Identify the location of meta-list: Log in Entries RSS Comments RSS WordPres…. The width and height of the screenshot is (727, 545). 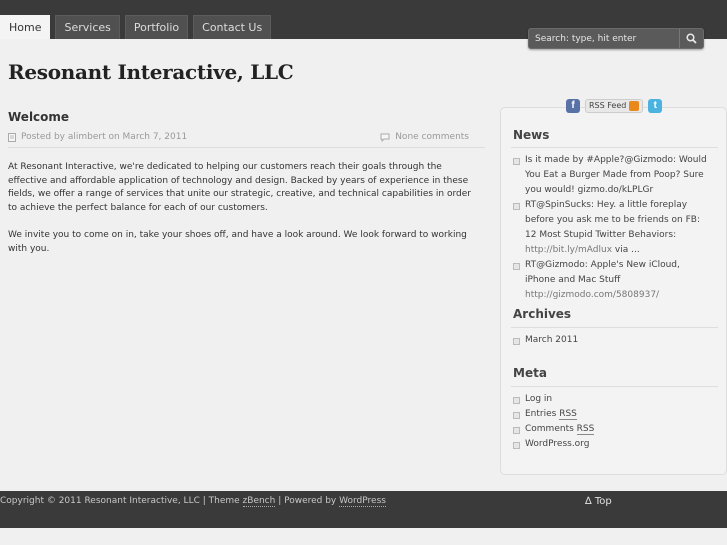
(554, 422).